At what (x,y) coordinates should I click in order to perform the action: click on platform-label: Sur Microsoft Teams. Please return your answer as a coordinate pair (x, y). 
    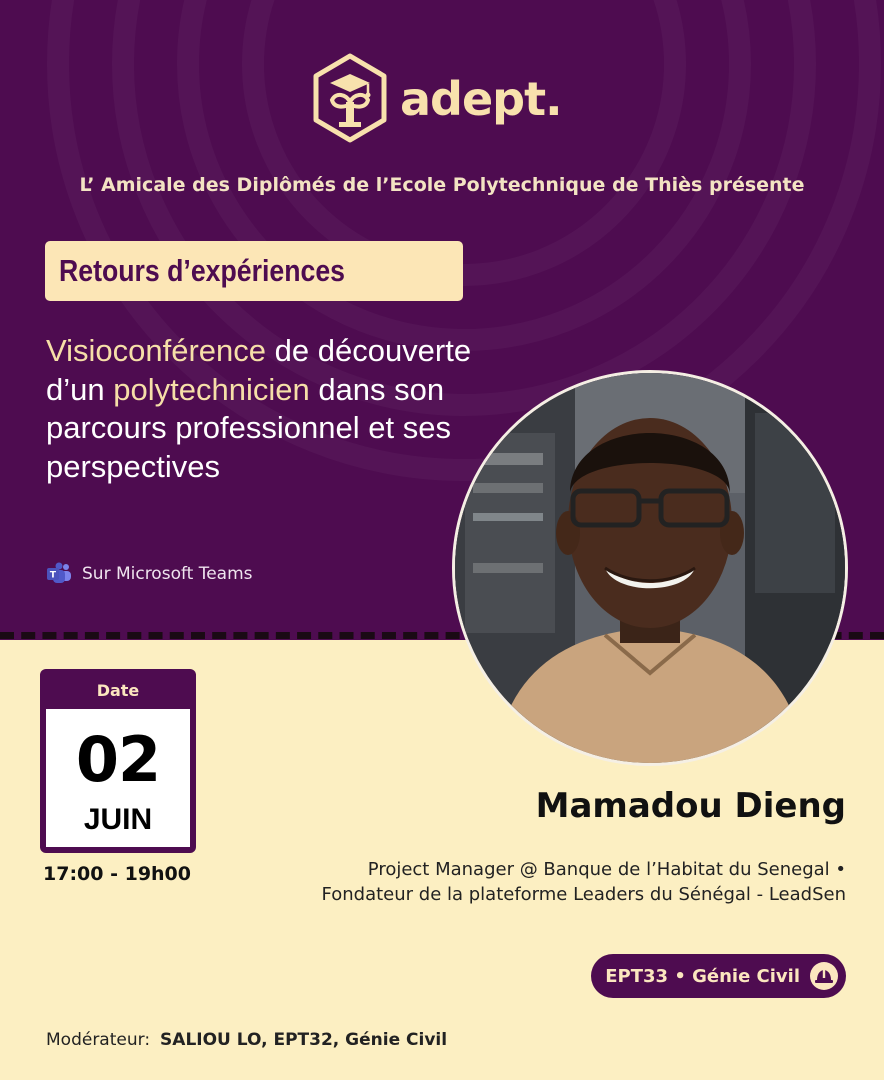
    Looking at the image, I should click on (167, 574).